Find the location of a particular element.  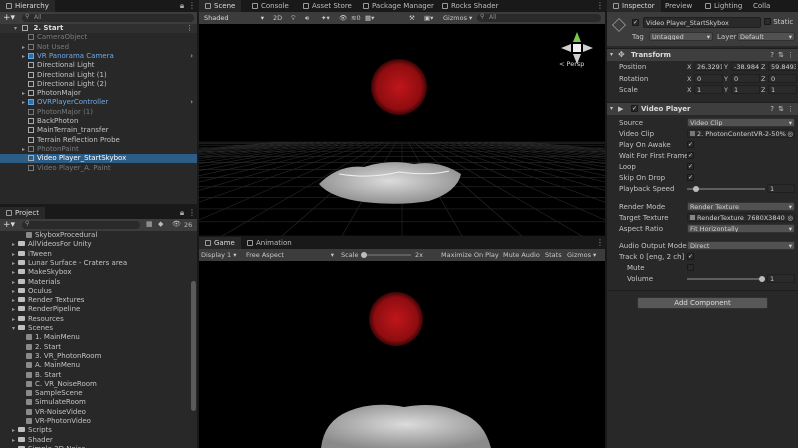

hierarchy-menu-icon: ⋮ is located at coordinates (192, 6).